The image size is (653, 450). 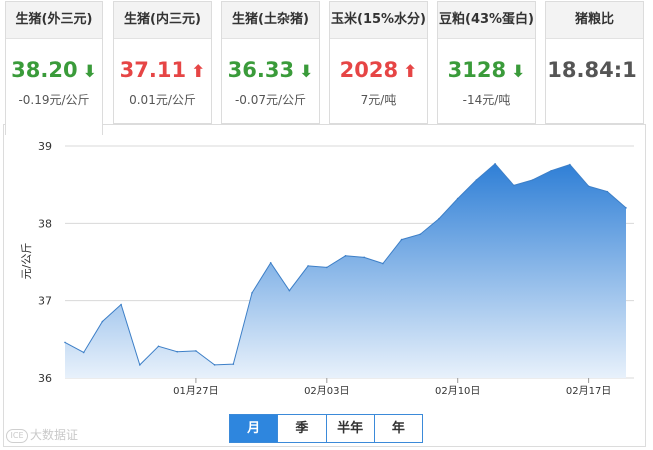 I want to click on card-title: 生猪(外三元), so click(x=54, y=20).